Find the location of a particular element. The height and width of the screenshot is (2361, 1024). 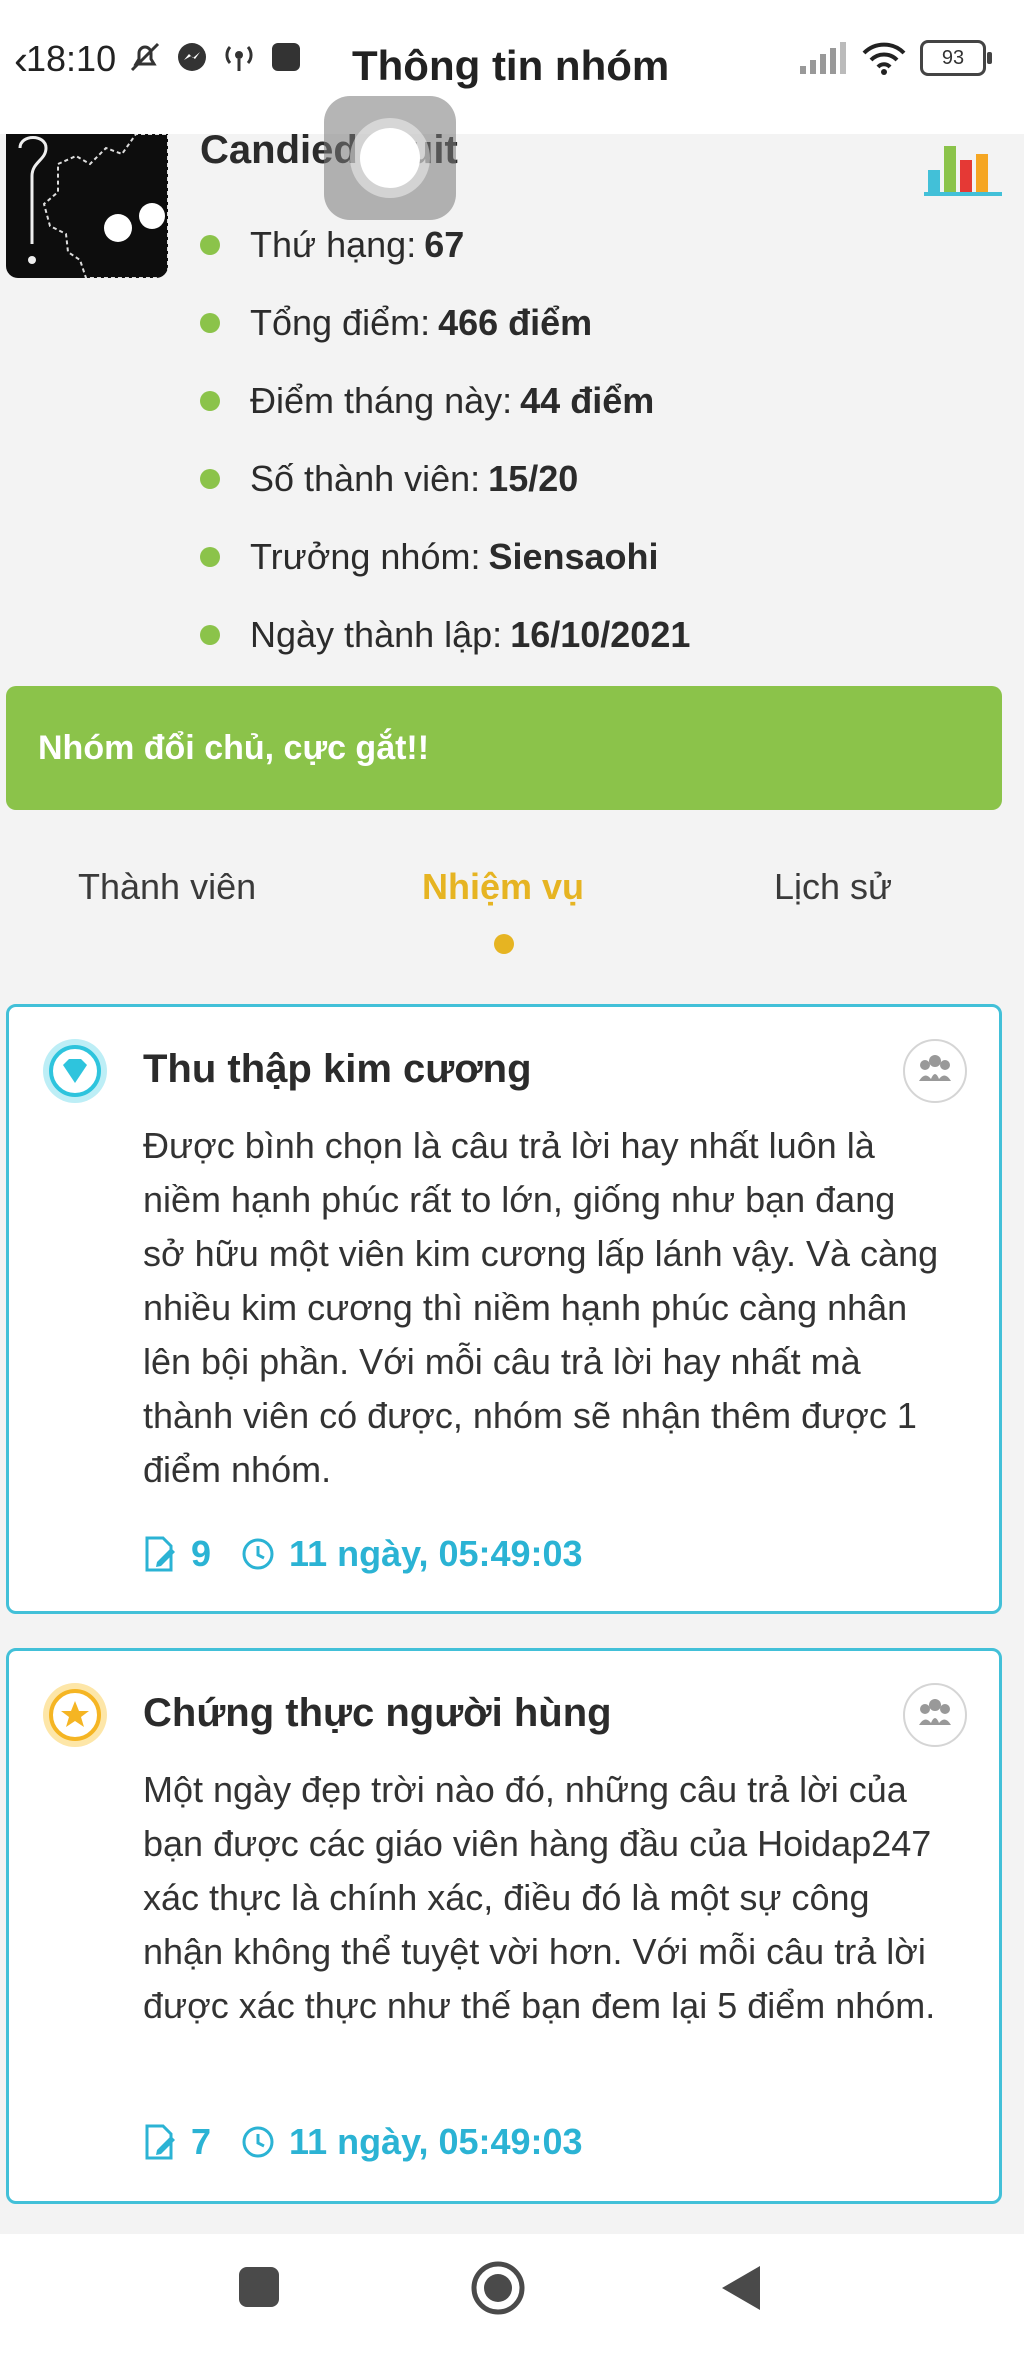

mission-meta: 9 11 ngày, 05:49:03 is located at coordinates (363, 1554).